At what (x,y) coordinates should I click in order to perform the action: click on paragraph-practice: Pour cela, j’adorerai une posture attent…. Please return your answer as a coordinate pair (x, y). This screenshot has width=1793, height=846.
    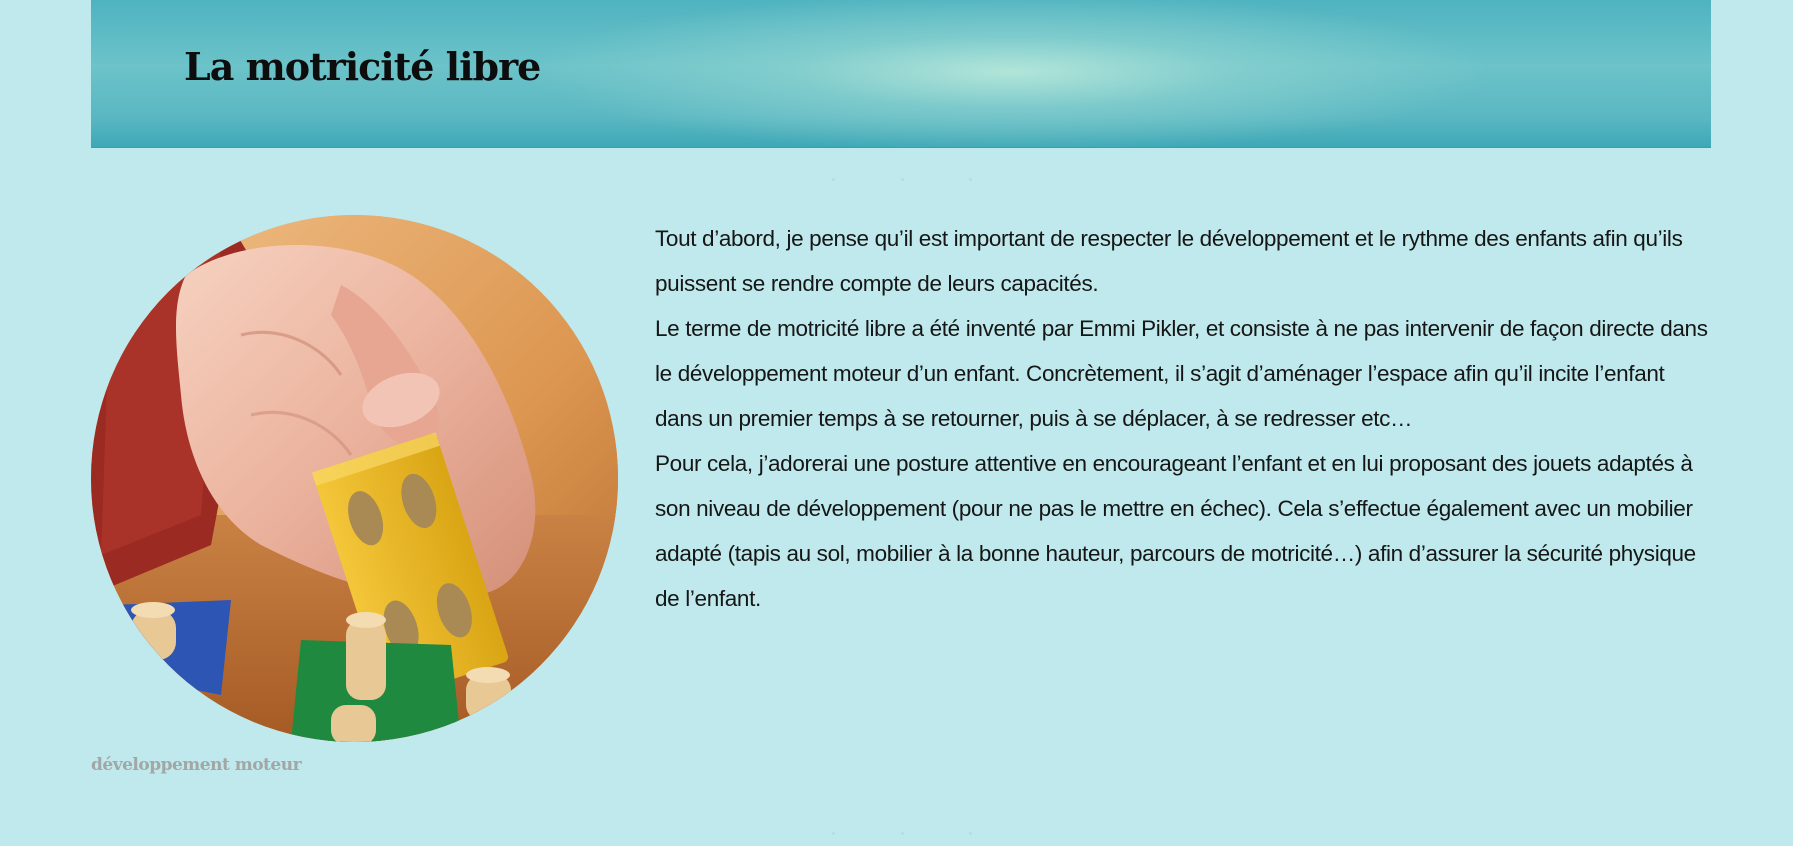
    Looking at the image, I should click on (1175, 531).